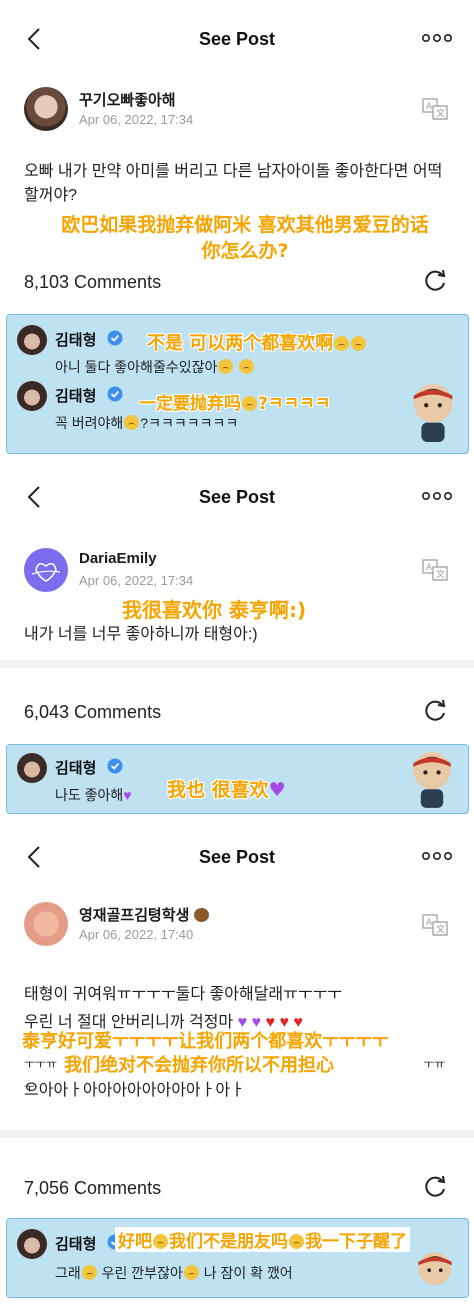 Image resolution: width=474 pixels, height=1306 pixels. I want to click on comment-box: 김태형 나도 좋아해♥ 我也 很喜欢♥, so click(237, 779).